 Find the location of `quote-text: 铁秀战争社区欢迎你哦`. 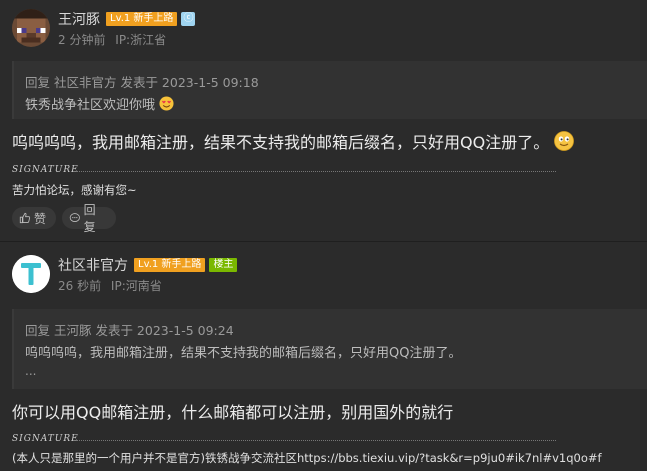

quote-text: 铁秀战争社区欢迎你哦 is located at coordinates (99, 103).